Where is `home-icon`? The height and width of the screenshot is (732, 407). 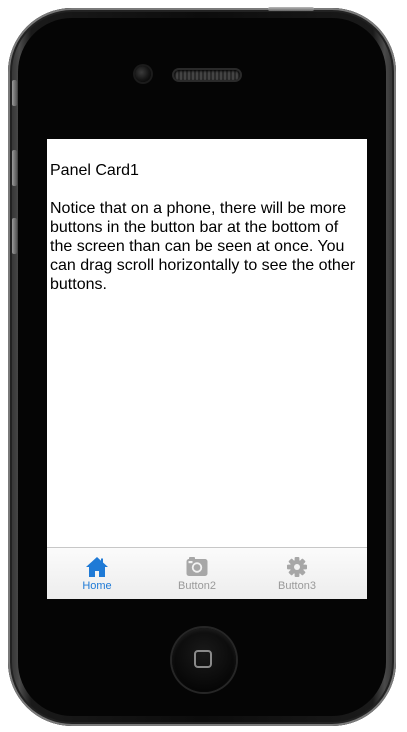
home-icon is located at coordinates (97, 566).